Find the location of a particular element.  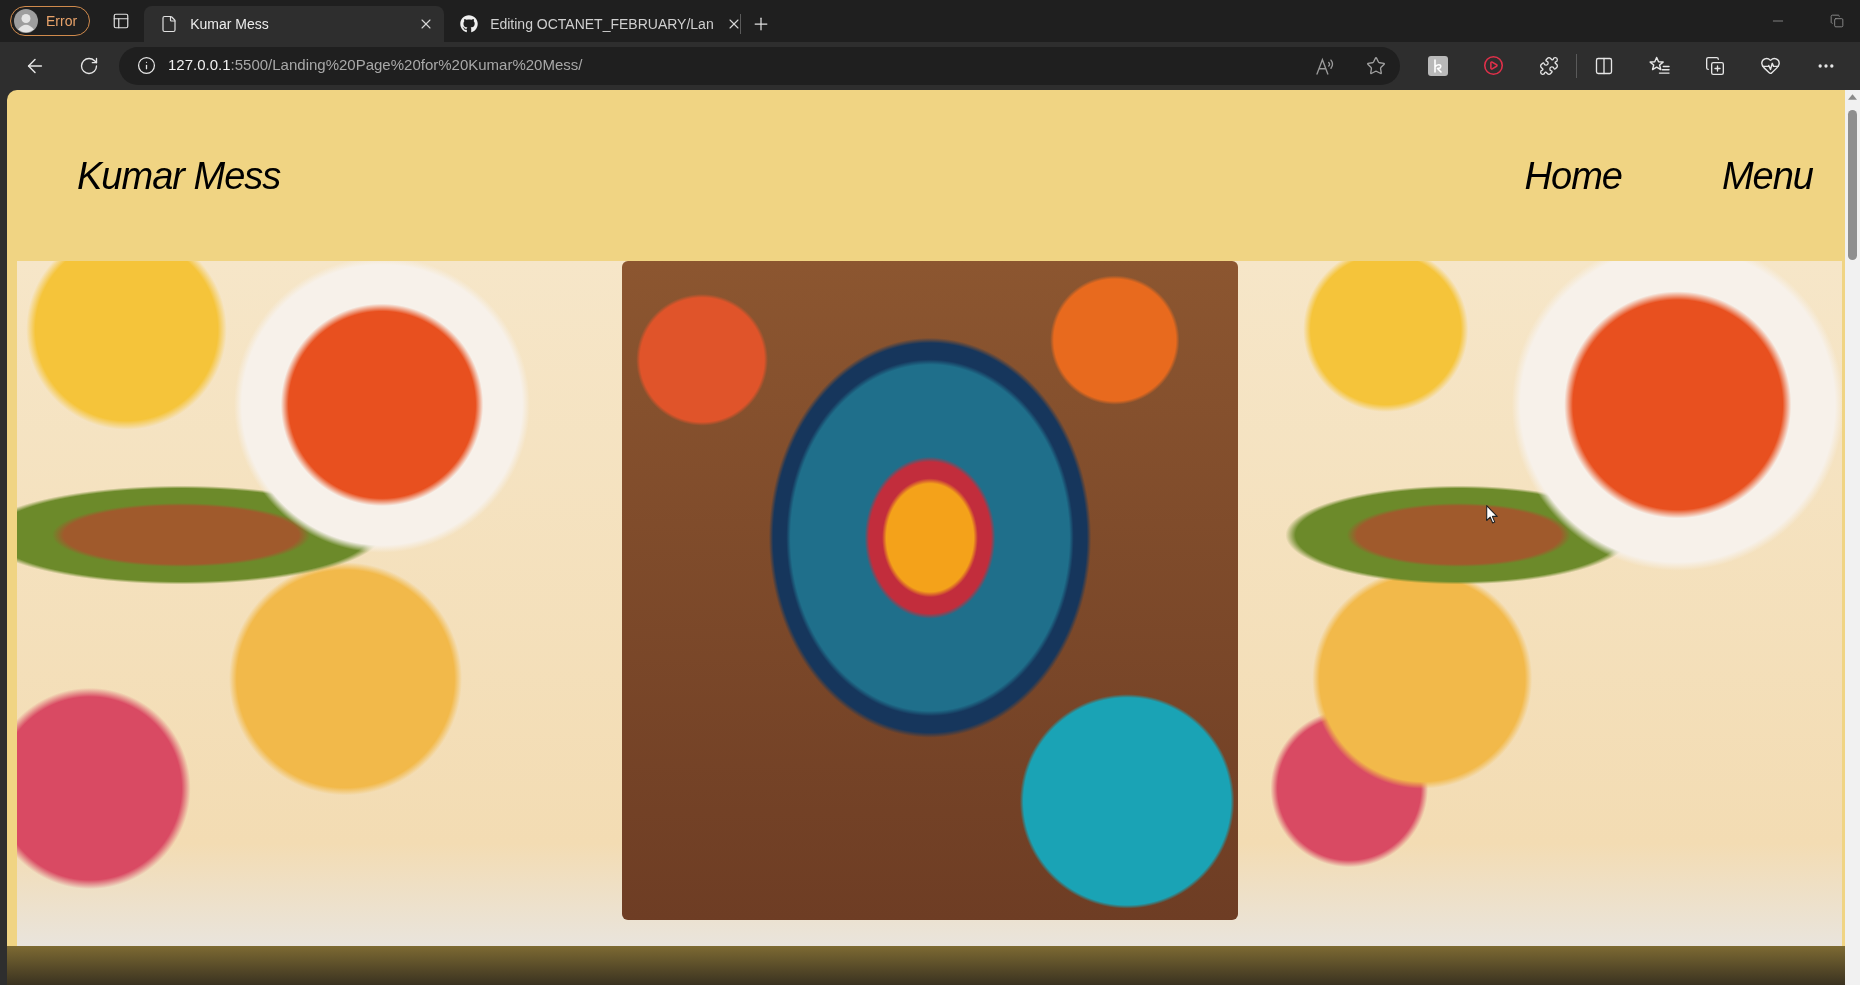

favorite-star-icon is located at coordinates (1376, 65).